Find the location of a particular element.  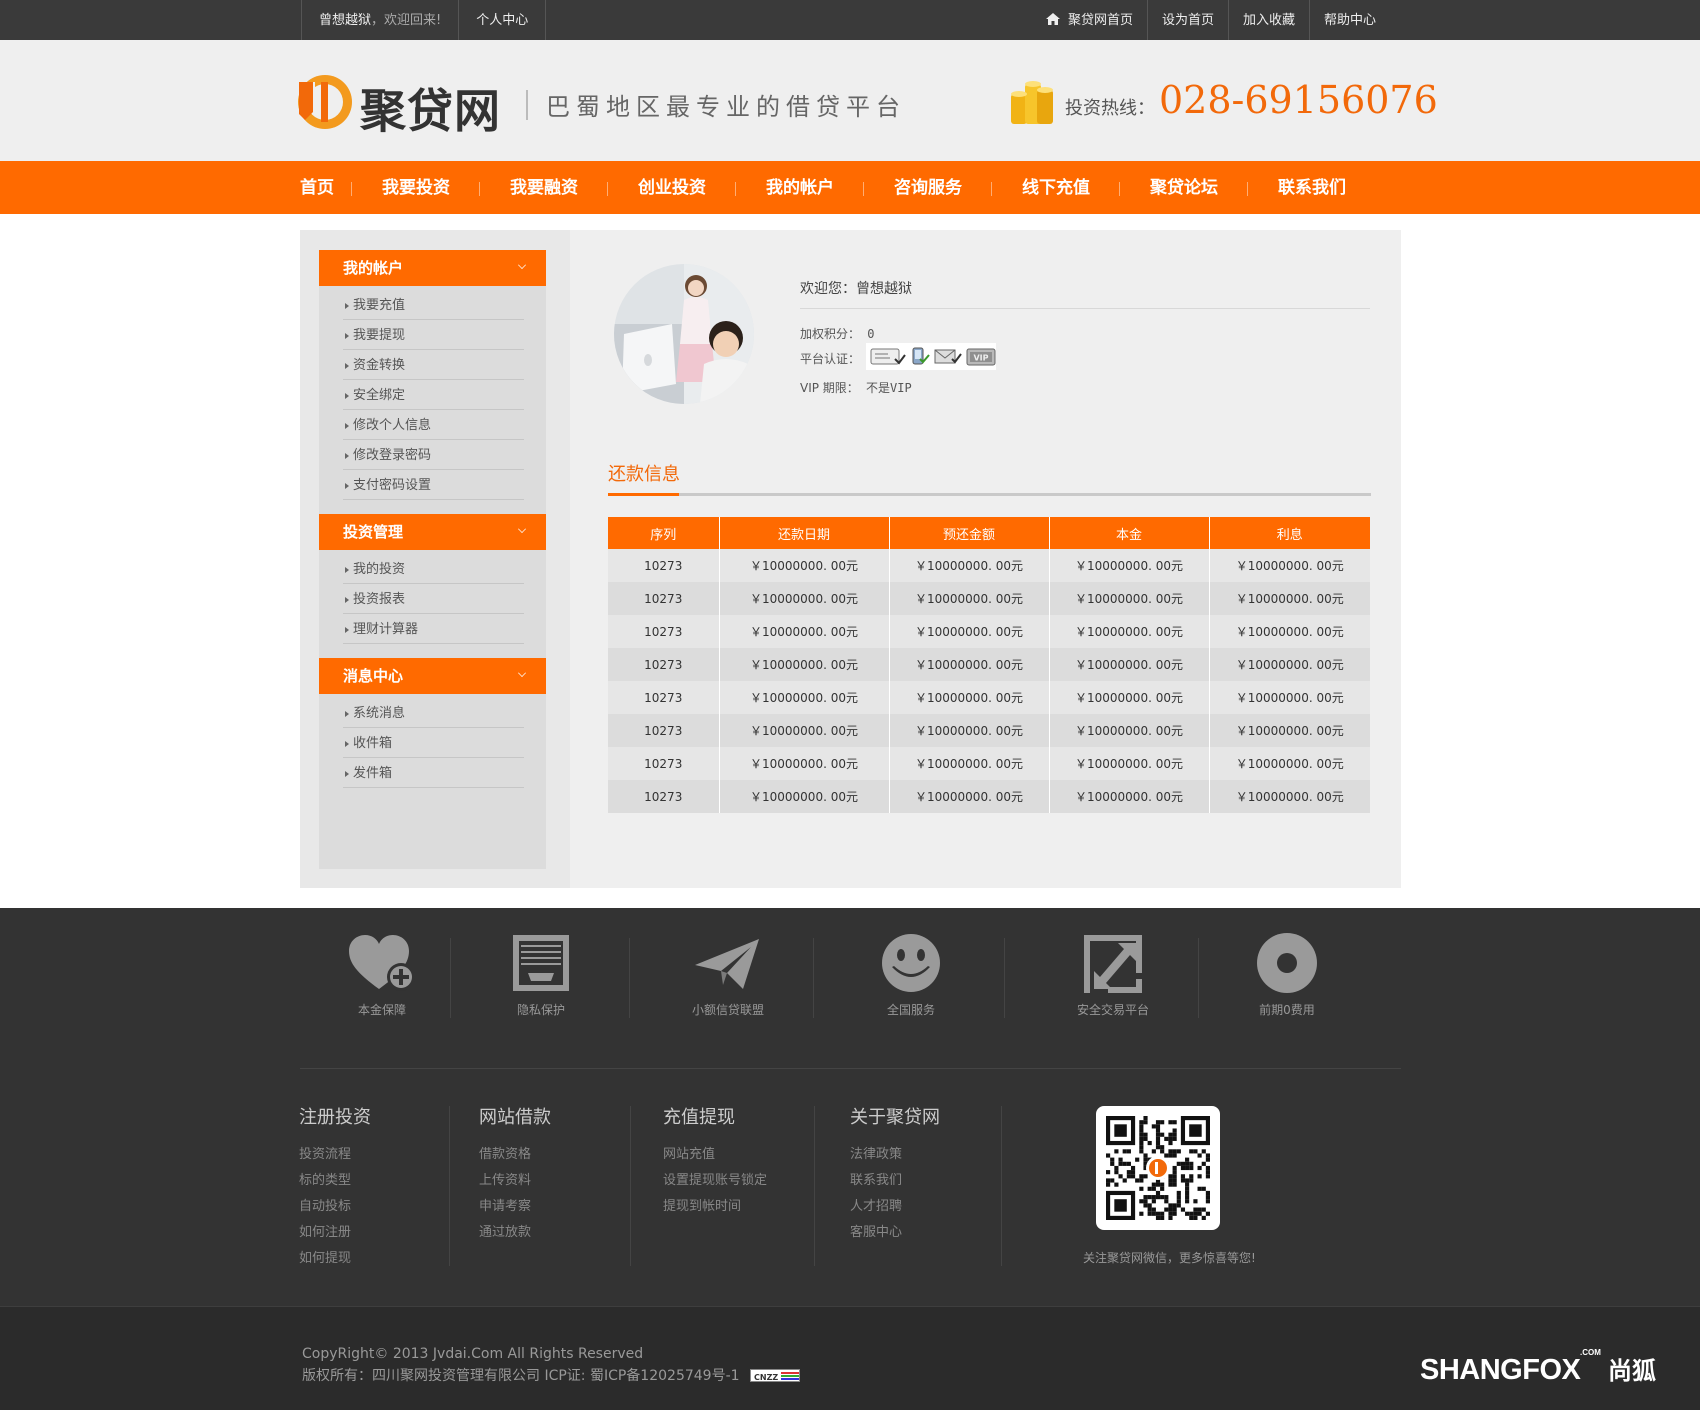

footer-link: 客服中心 is located at coordinates (895, 1234).